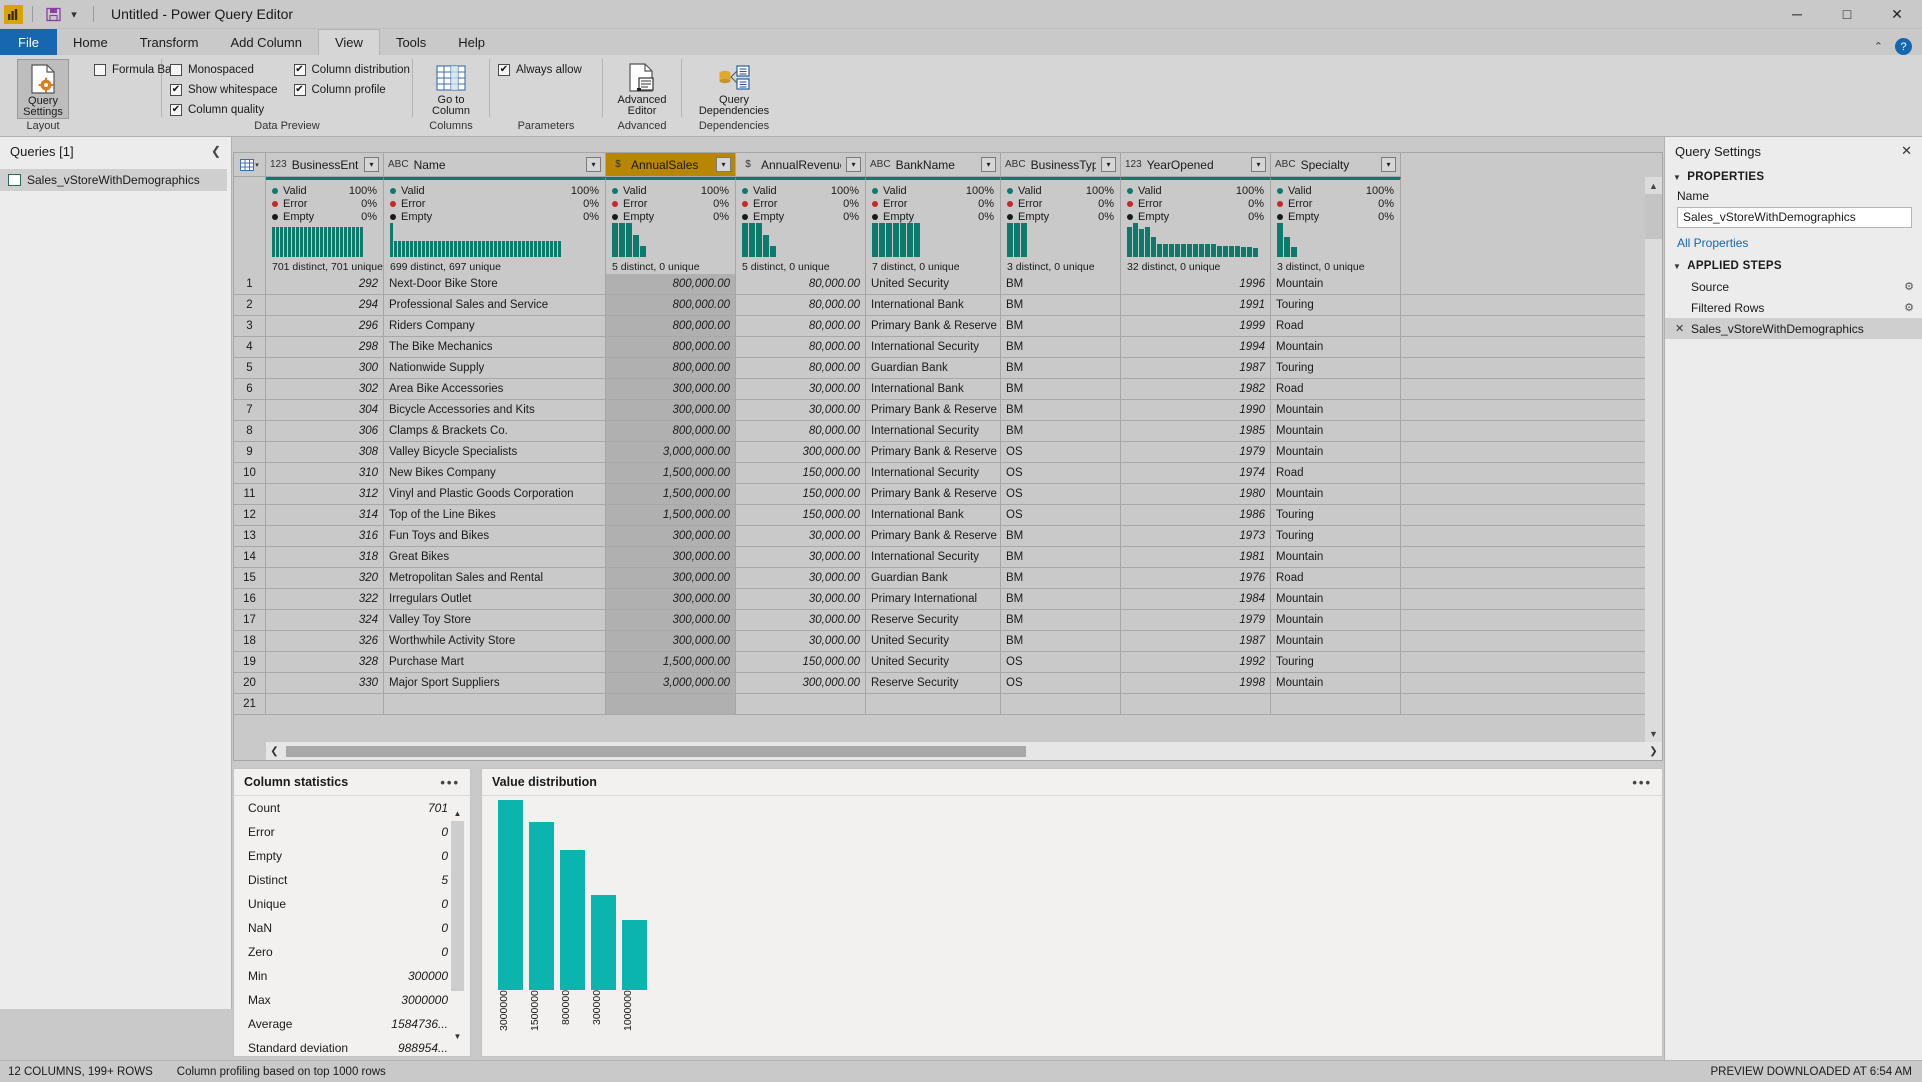 The width and height of the screenshot is (1922, 1082). What do you see at coordinates (325, 410) in the screenshot?
I see `grid-cell: 304` at bounding box center [325, 410].